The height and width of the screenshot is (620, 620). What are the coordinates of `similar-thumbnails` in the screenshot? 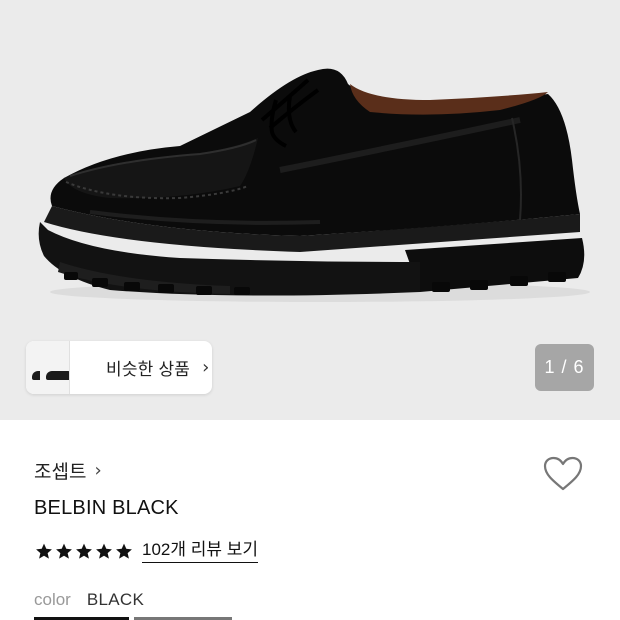 It's located at (55, 367).